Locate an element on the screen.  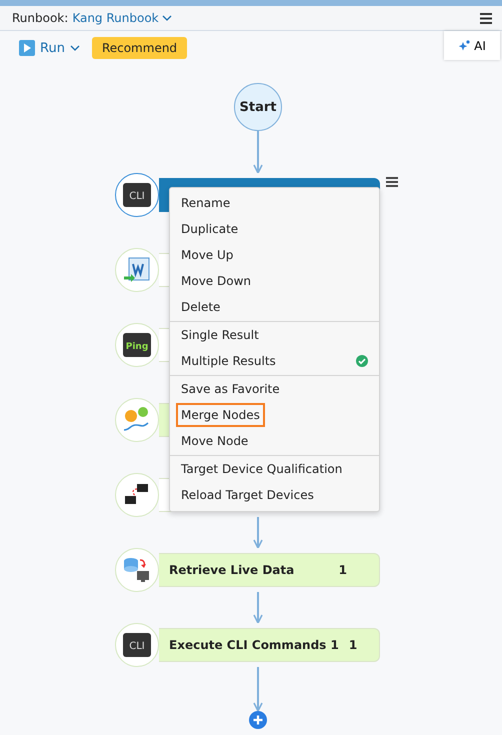
menu-item: Duplicate is located at coordinates (274, 229).